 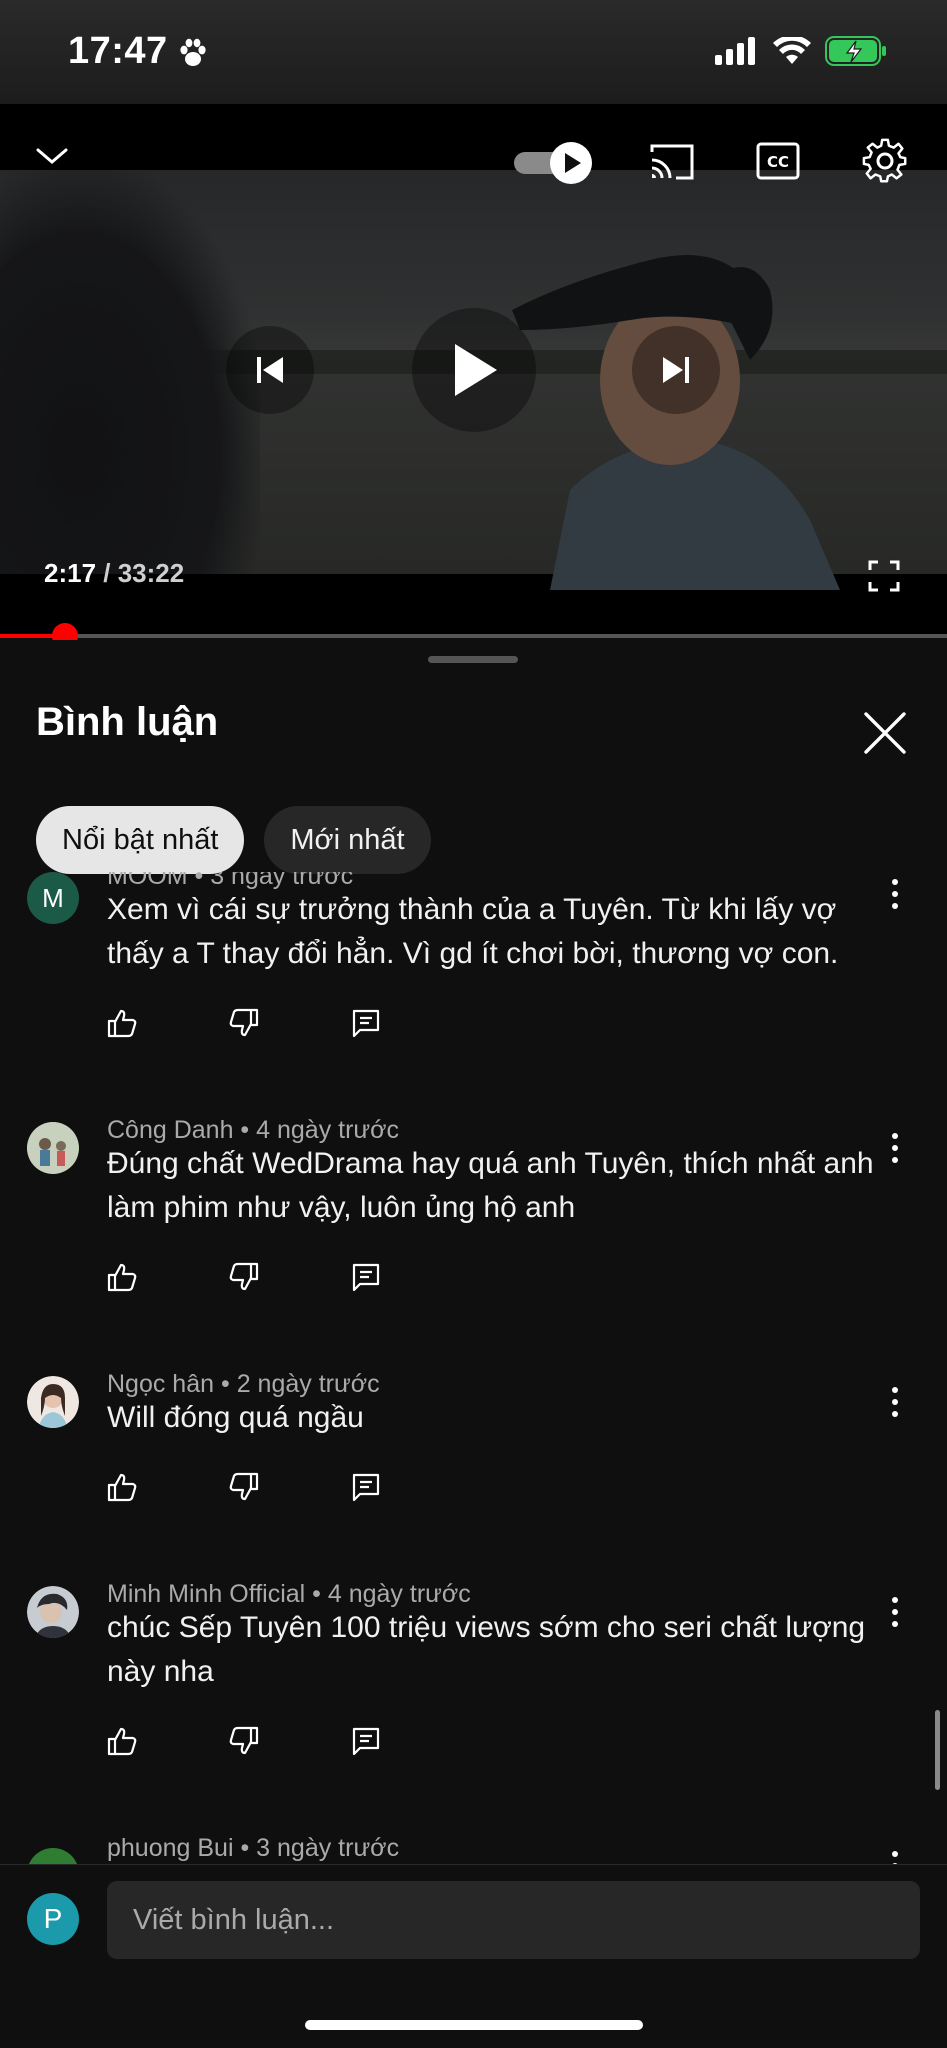 I want to click on current-time: 2:17, so click(x=70, y=573).